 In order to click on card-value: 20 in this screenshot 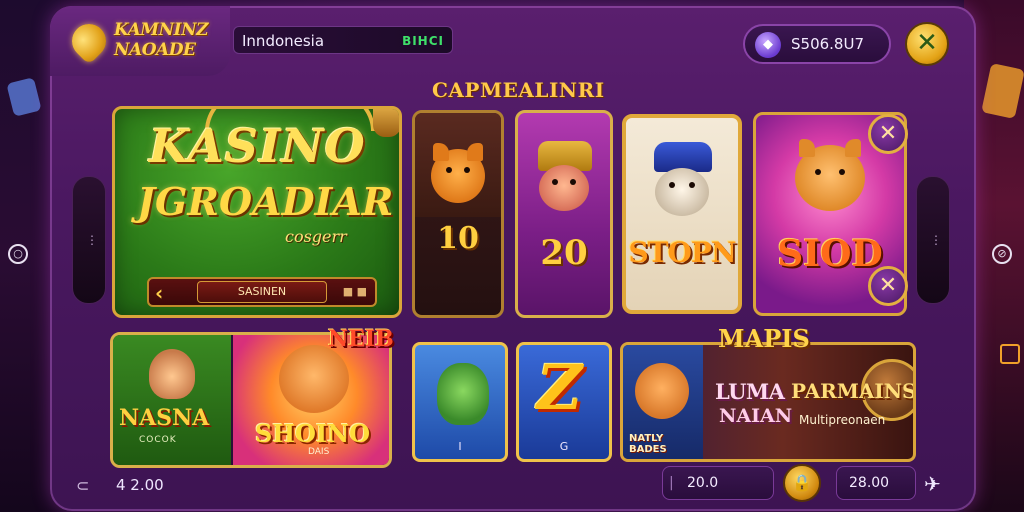, I will do `click(564, 253)`.